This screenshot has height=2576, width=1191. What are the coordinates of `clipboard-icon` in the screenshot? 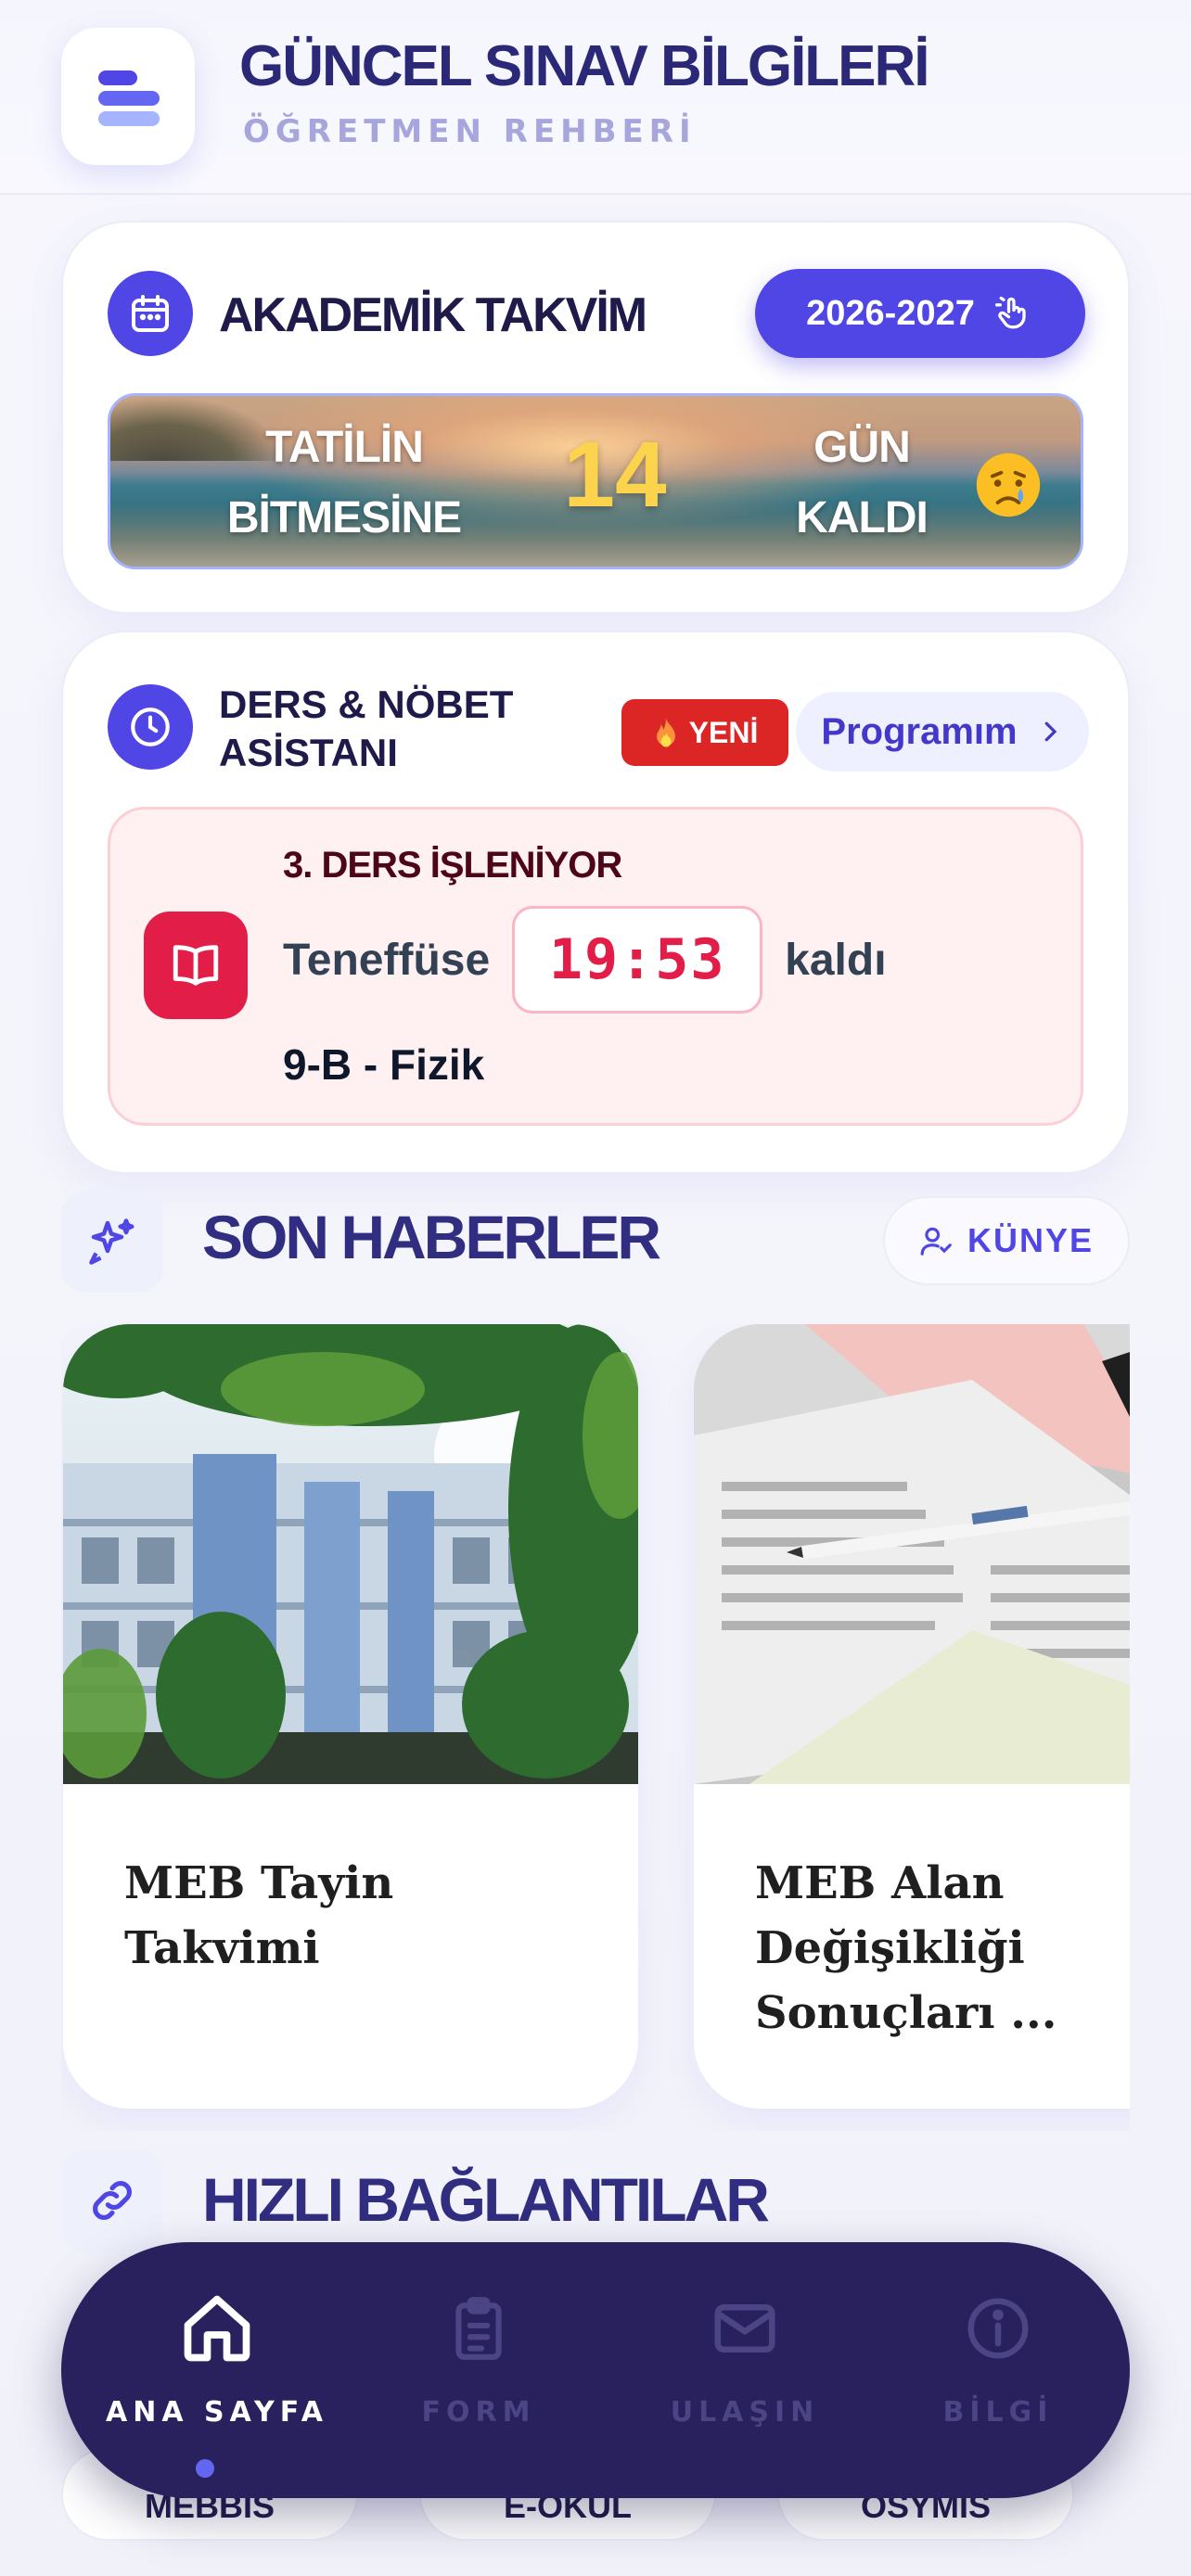 It's located at (478, 2328).